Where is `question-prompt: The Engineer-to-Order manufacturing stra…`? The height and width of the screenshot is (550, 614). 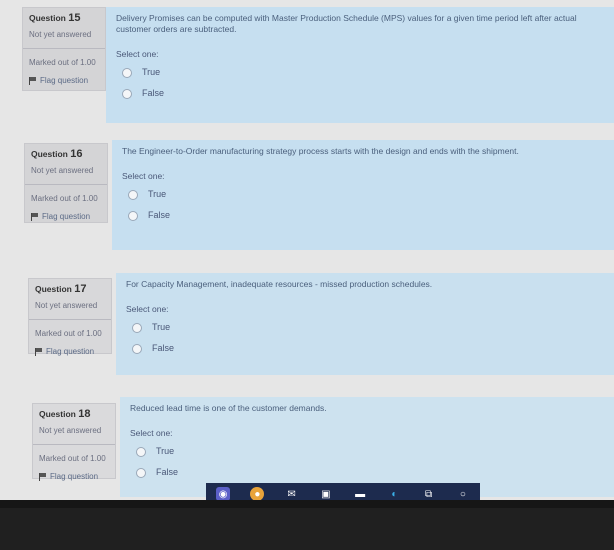
question-prompt: The Engineer-to-Order manufacturing stra… is located at coordinates (320, 151).